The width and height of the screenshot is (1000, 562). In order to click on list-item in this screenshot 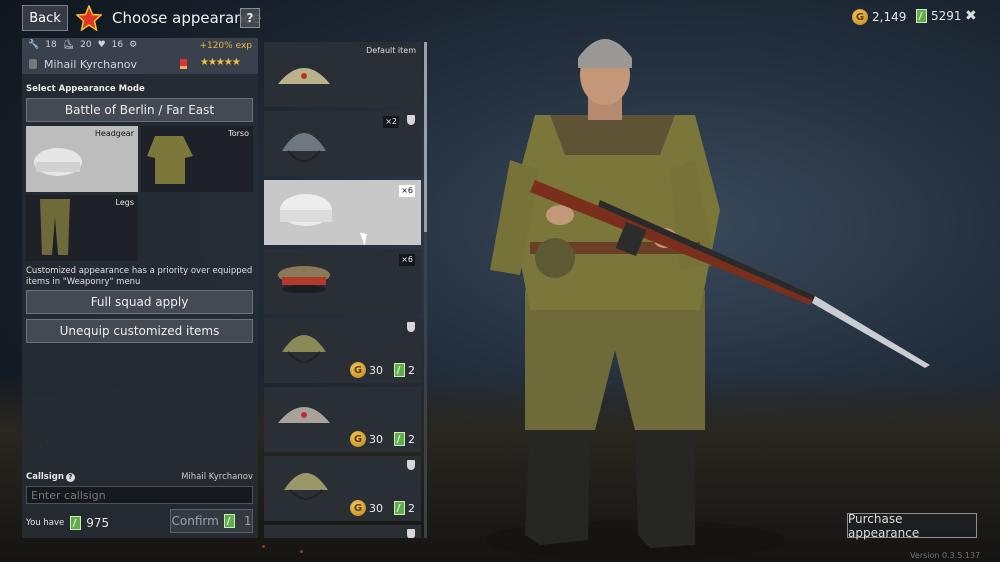, I will do `click(342, 531)`.